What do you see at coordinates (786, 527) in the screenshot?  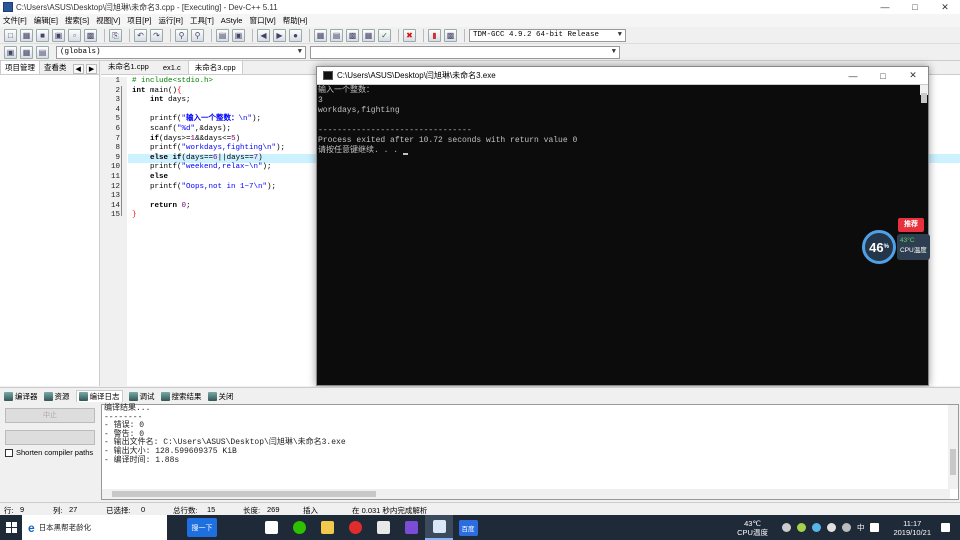 I see `user-icon` at bounding box center [786, 527].